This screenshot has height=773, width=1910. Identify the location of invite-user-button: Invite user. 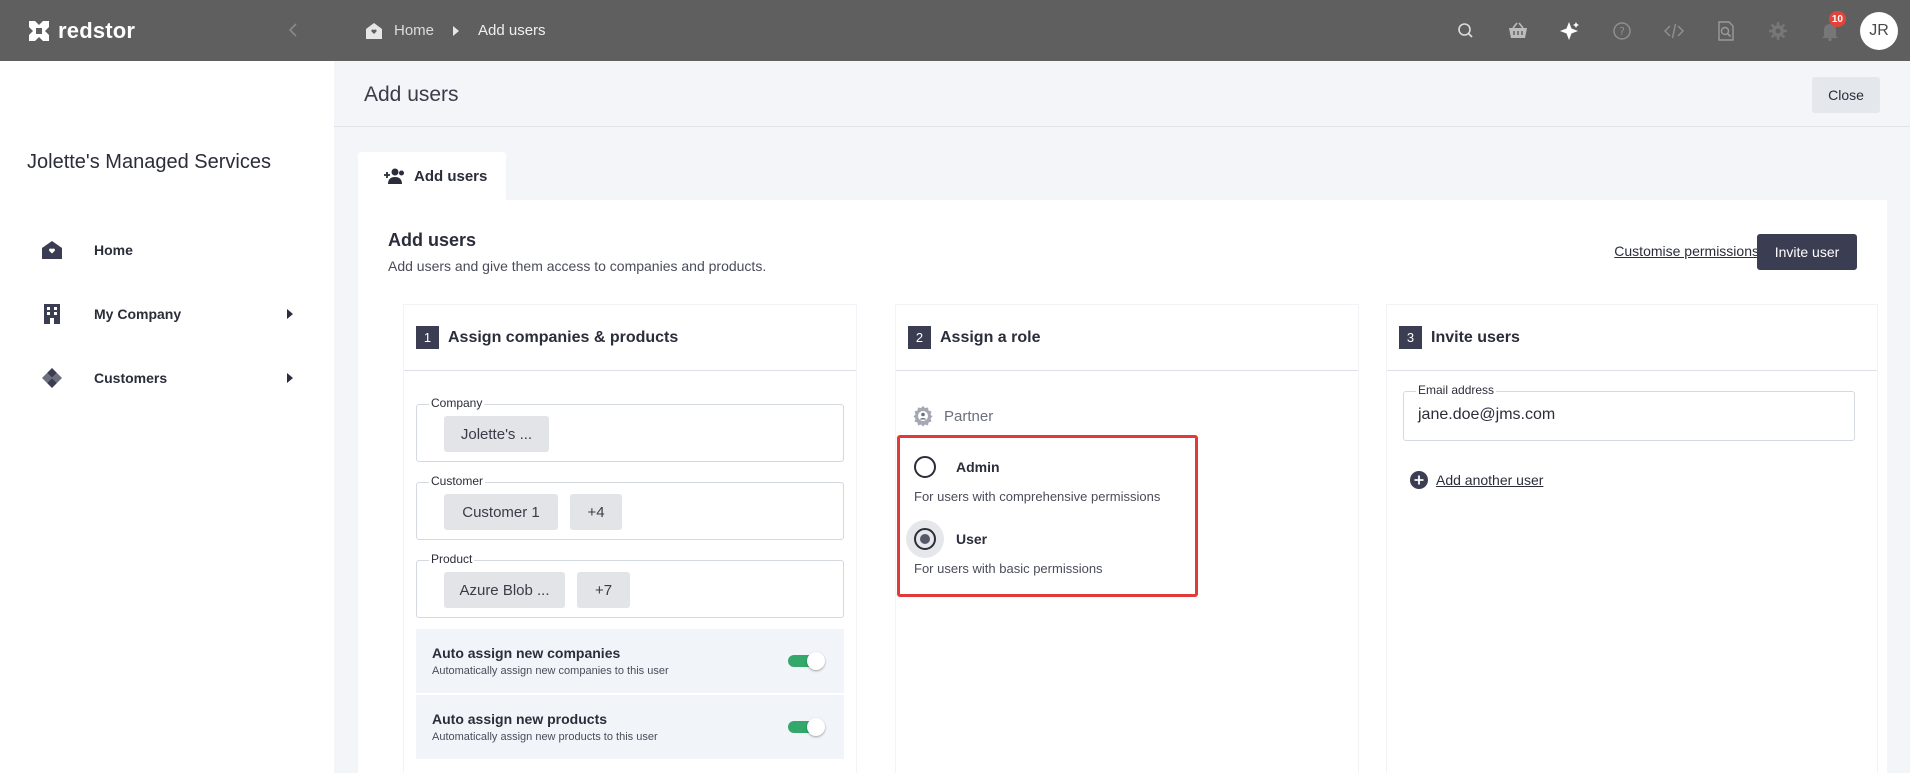
(1807, 252).